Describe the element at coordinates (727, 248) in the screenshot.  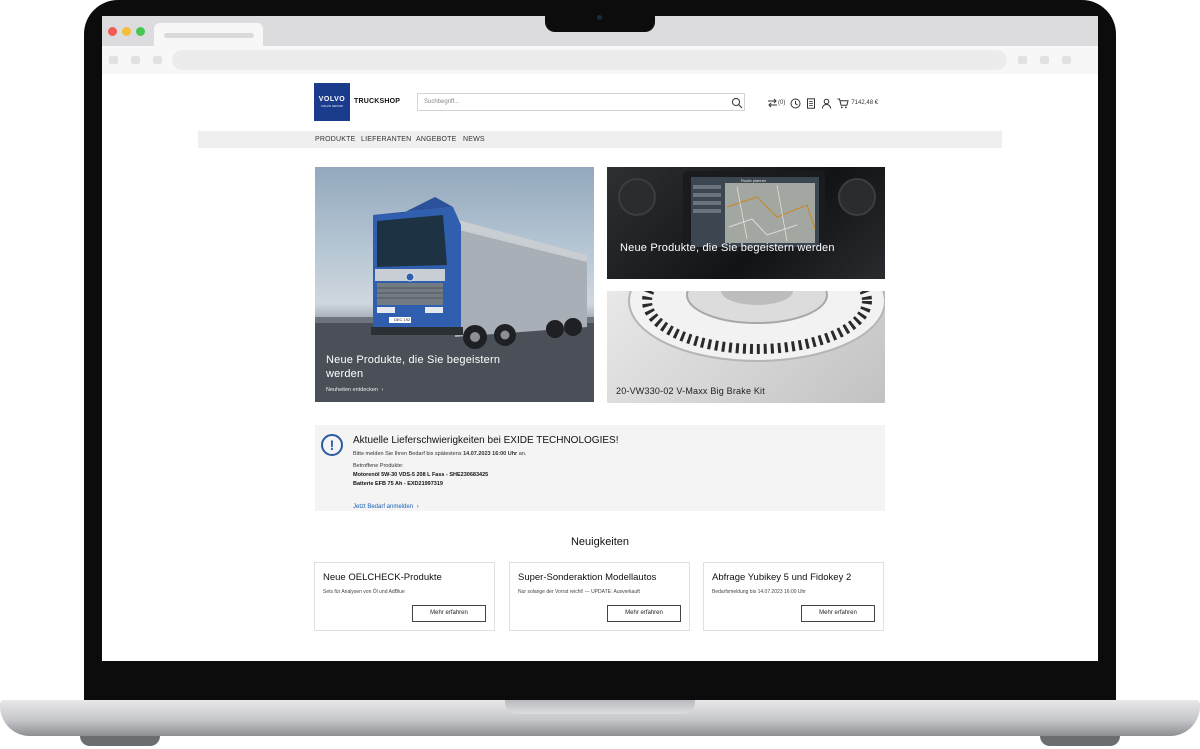
I see `hero-tile-top-title: Neue Produkte, die Sie begeistern werden` at that location.